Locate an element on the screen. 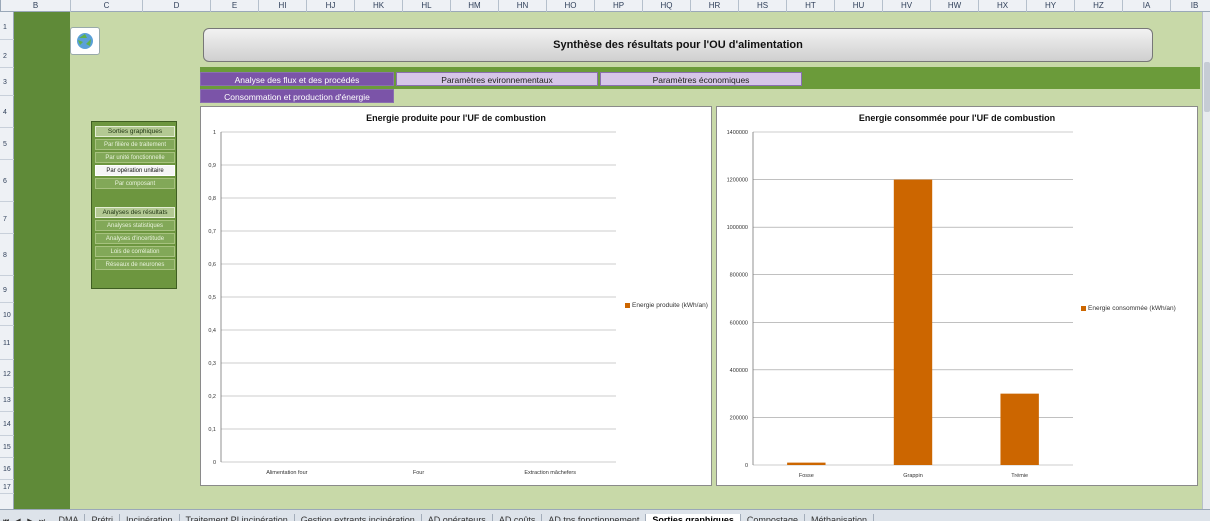 The height and width of the screenshot is (521, 1210). vertical-scrollbar is located at coordinates (1206, 260).